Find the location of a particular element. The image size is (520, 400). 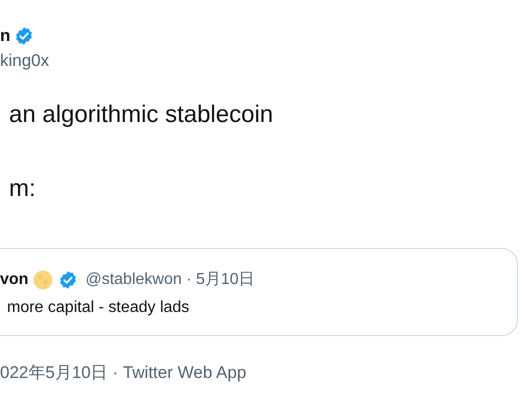

moon-emoji-icon is located at coordinates (43, 280).